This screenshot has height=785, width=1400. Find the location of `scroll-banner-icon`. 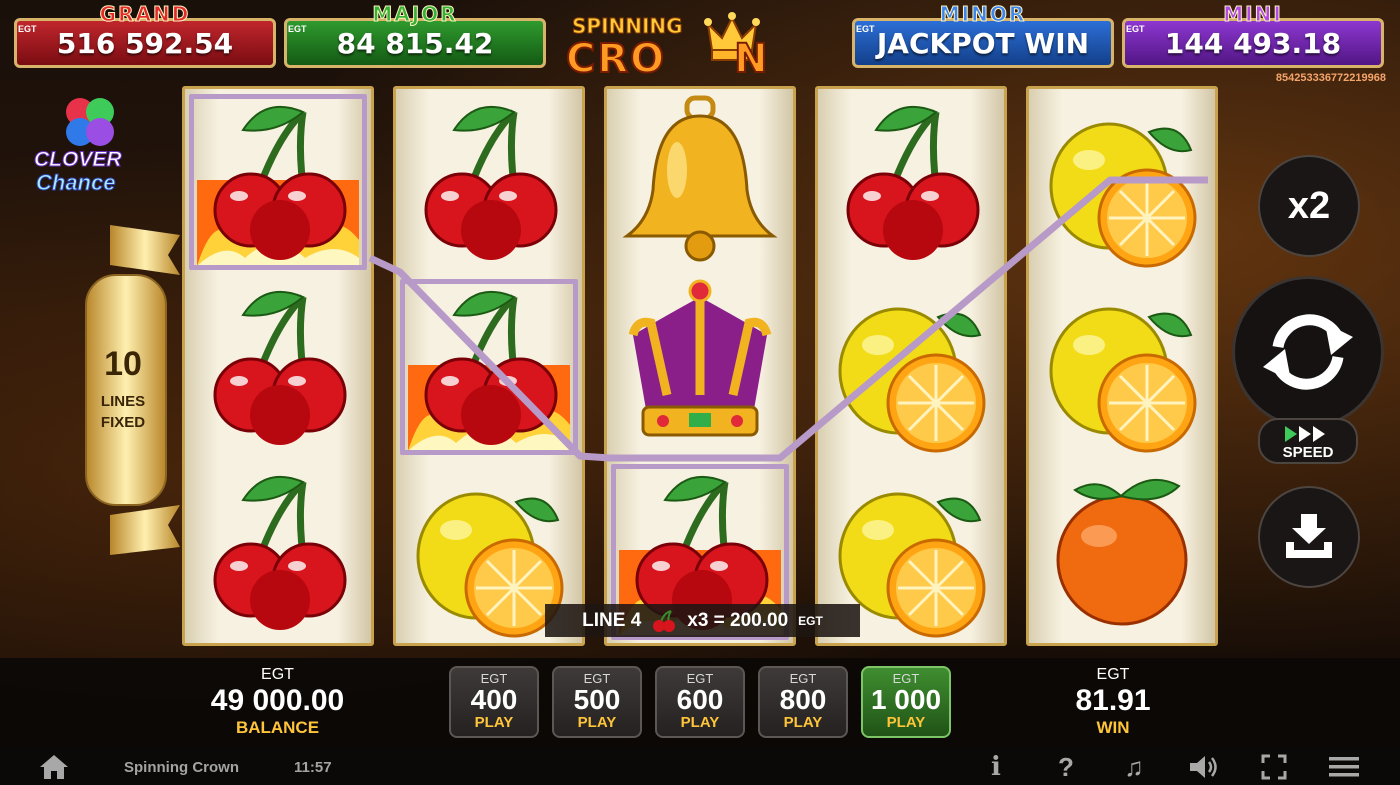

scroll-banner-icon is located at coordinates (132, 390).